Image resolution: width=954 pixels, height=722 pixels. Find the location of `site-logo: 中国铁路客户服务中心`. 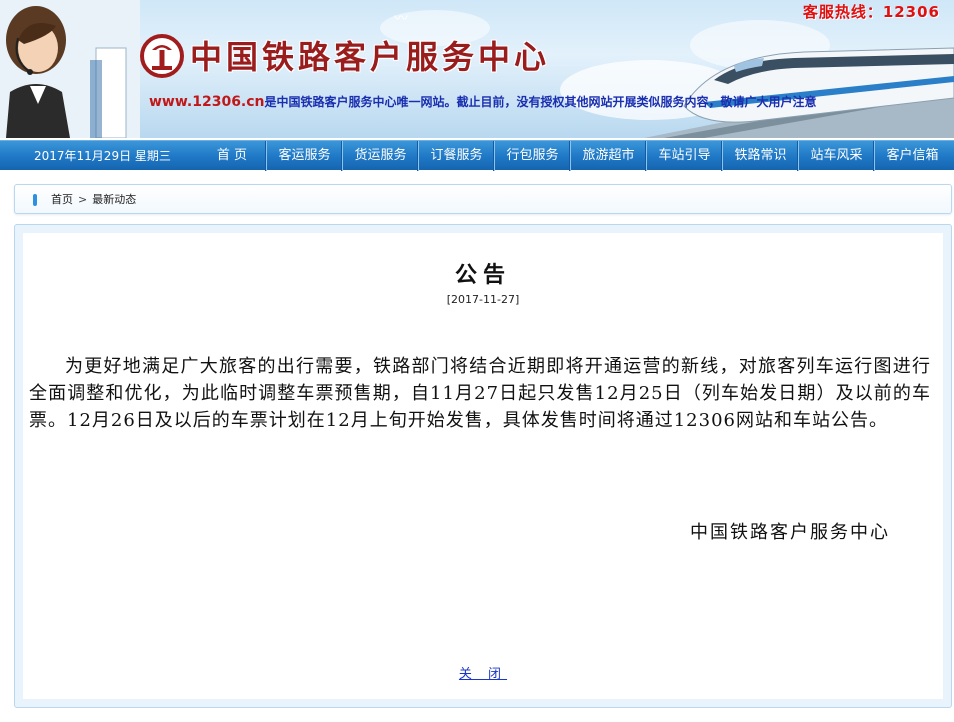

site-logo: 中国铁路客户服务中心 is located at coordinates (400, 56).